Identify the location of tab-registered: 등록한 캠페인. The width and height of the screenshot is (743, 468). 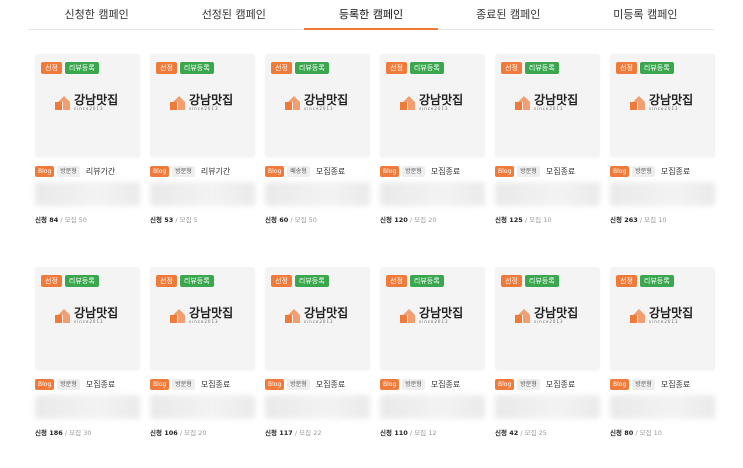
(370, 15).